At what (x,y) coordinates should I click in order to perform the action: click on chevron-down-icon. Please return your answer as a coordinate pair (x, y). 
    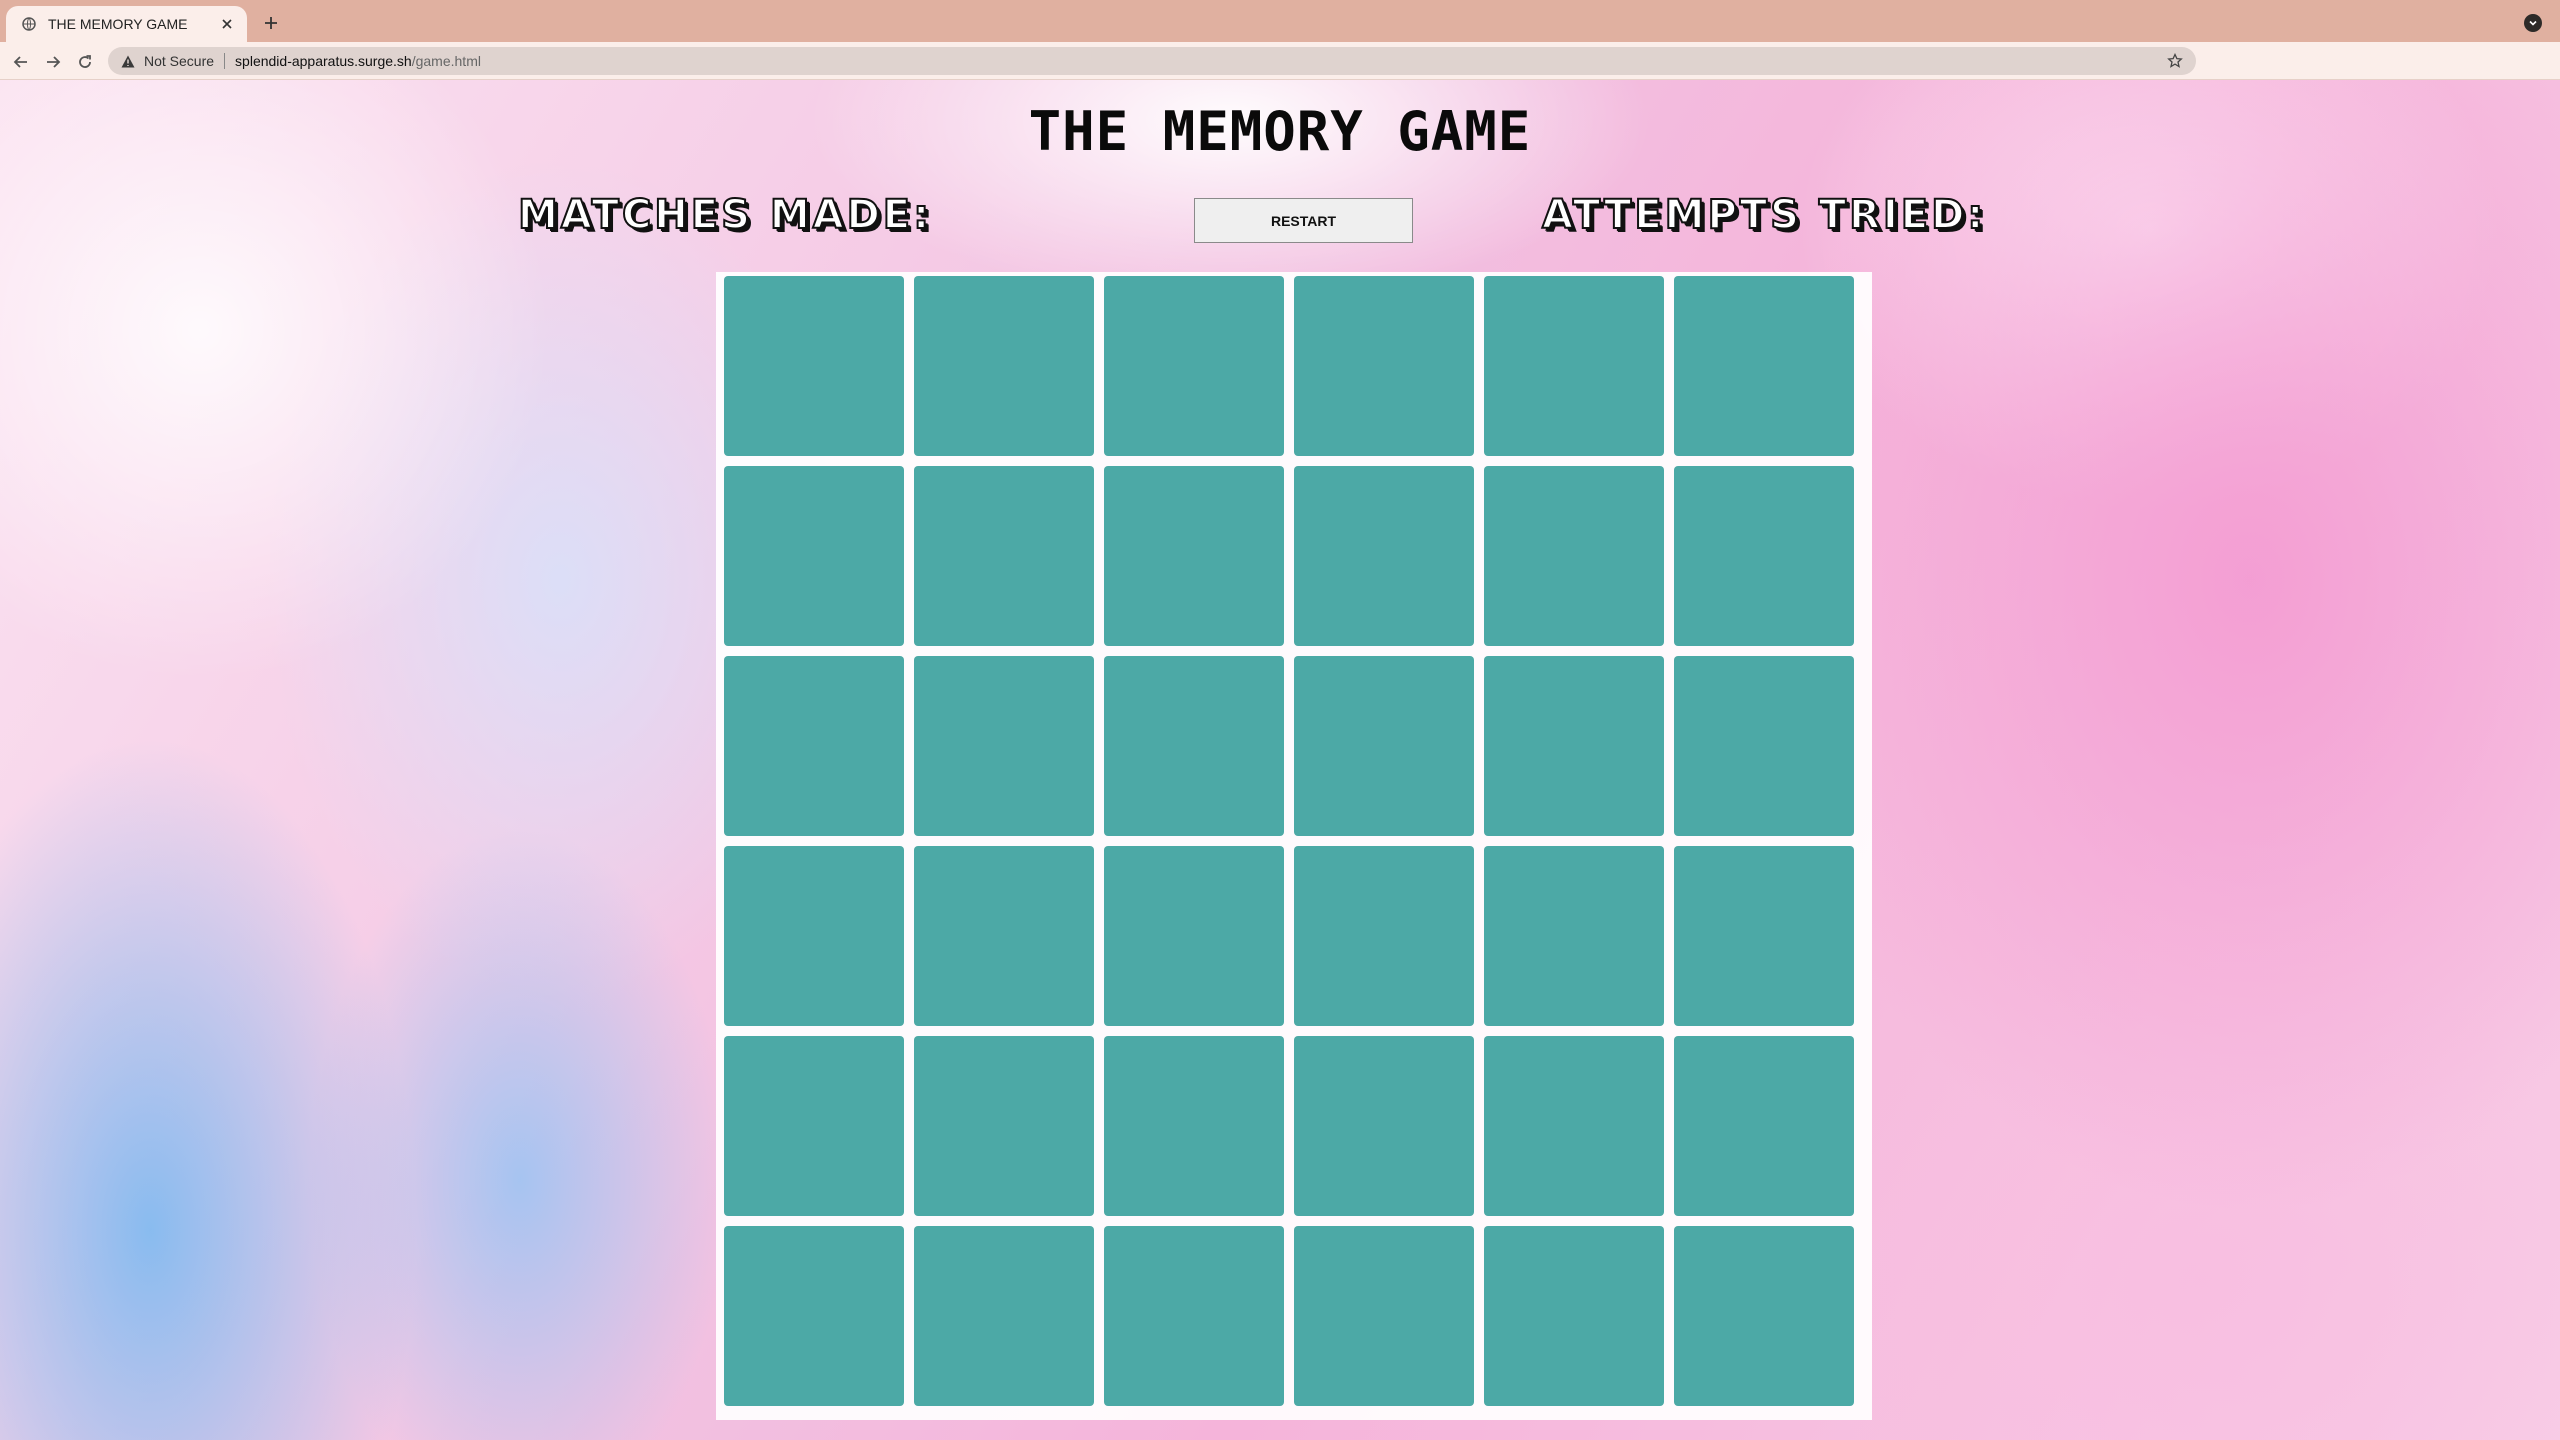
    Looking at the image, I should click on (2533, 23).